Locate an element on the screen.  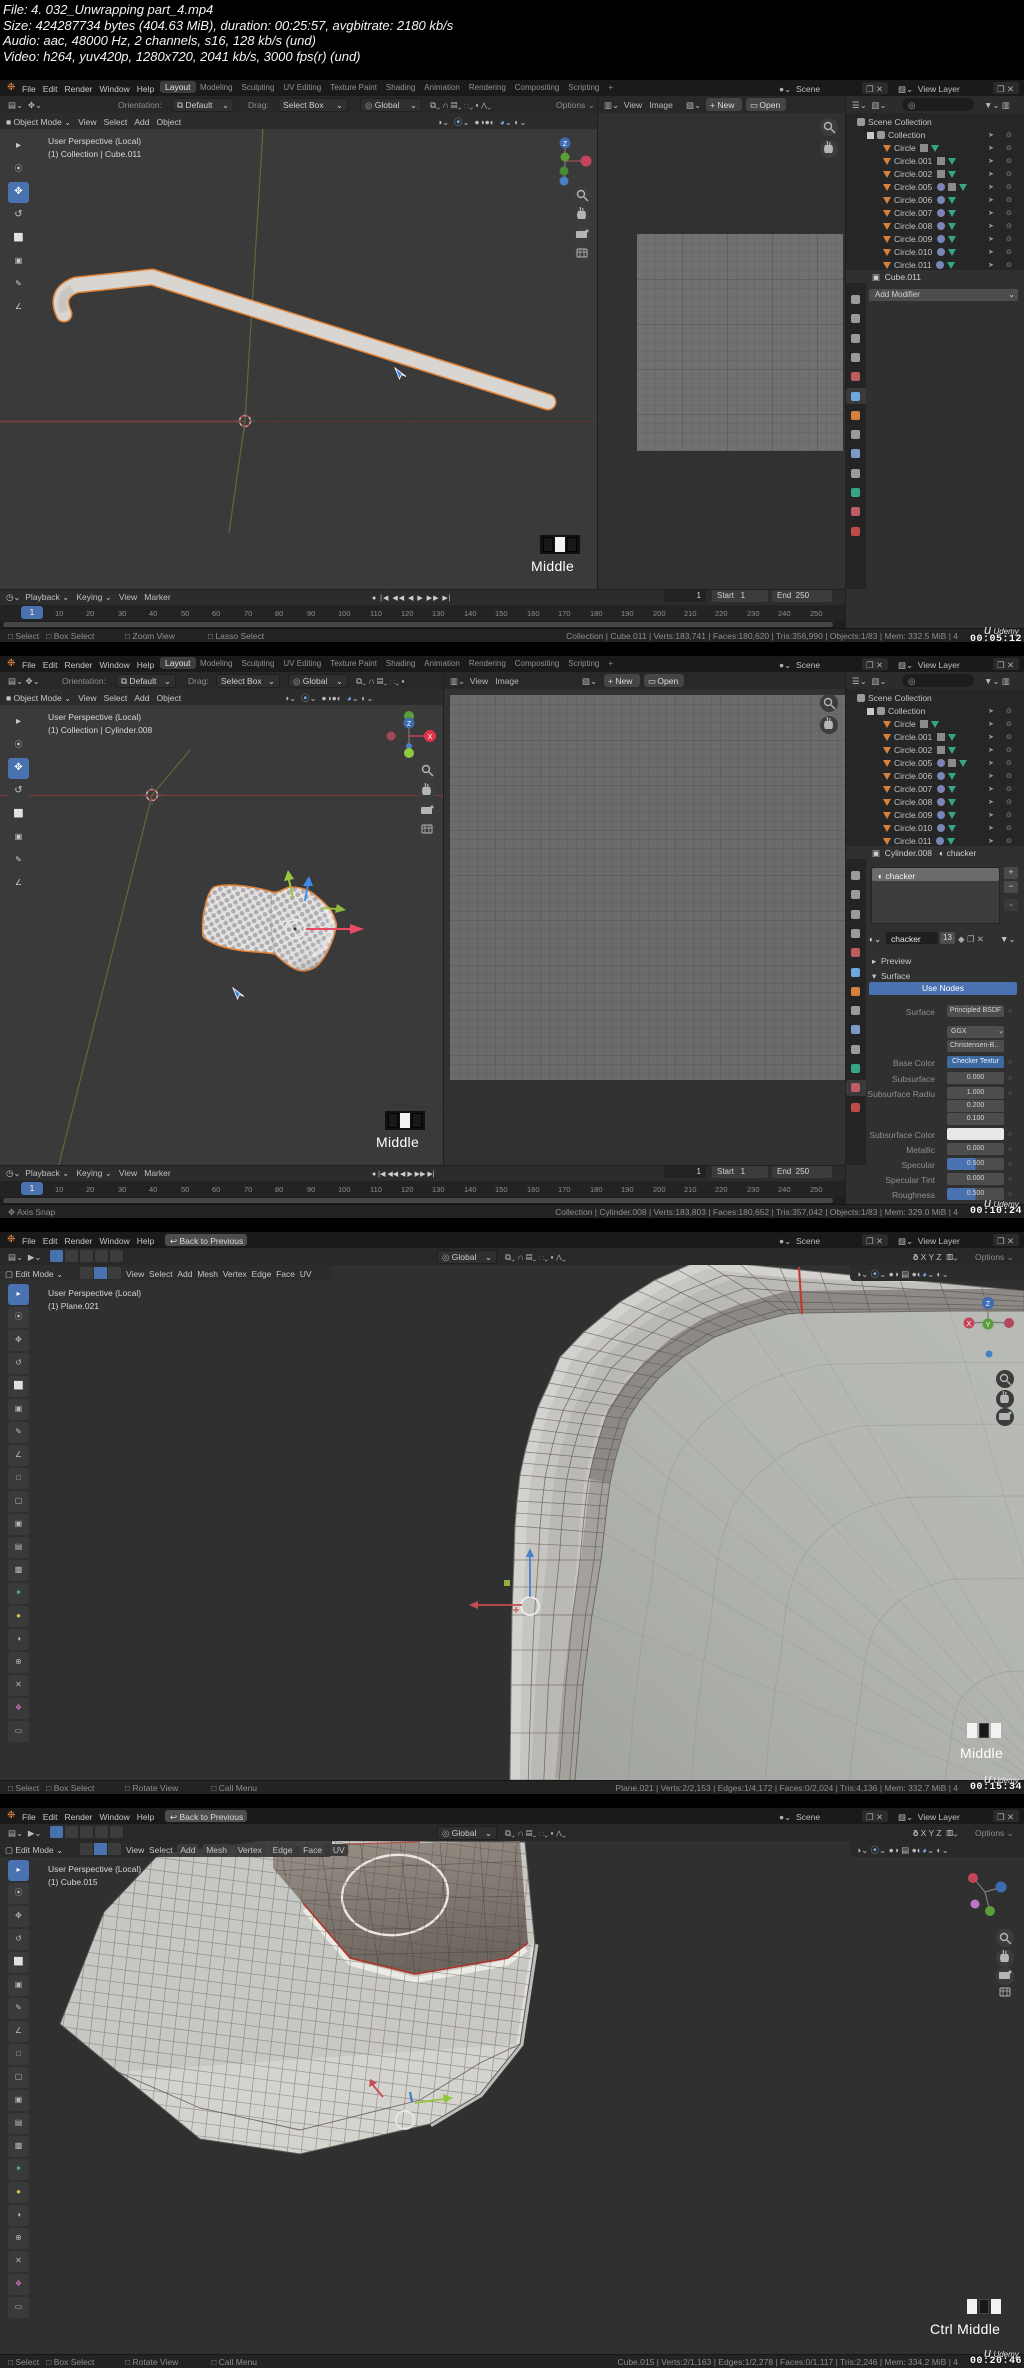
svg-text: Y is located at coordinates (988, 1325).